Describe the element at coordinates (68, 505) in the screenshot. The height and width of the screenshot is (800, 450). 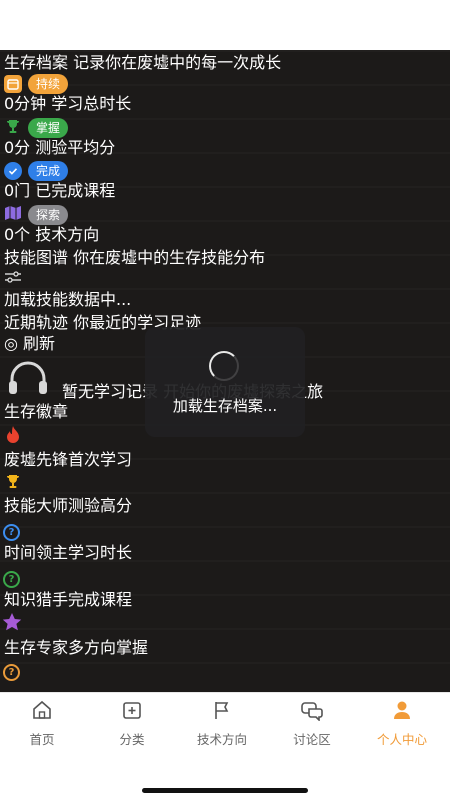
I see `badge-label-2: 技能大师测验高分` at that location.